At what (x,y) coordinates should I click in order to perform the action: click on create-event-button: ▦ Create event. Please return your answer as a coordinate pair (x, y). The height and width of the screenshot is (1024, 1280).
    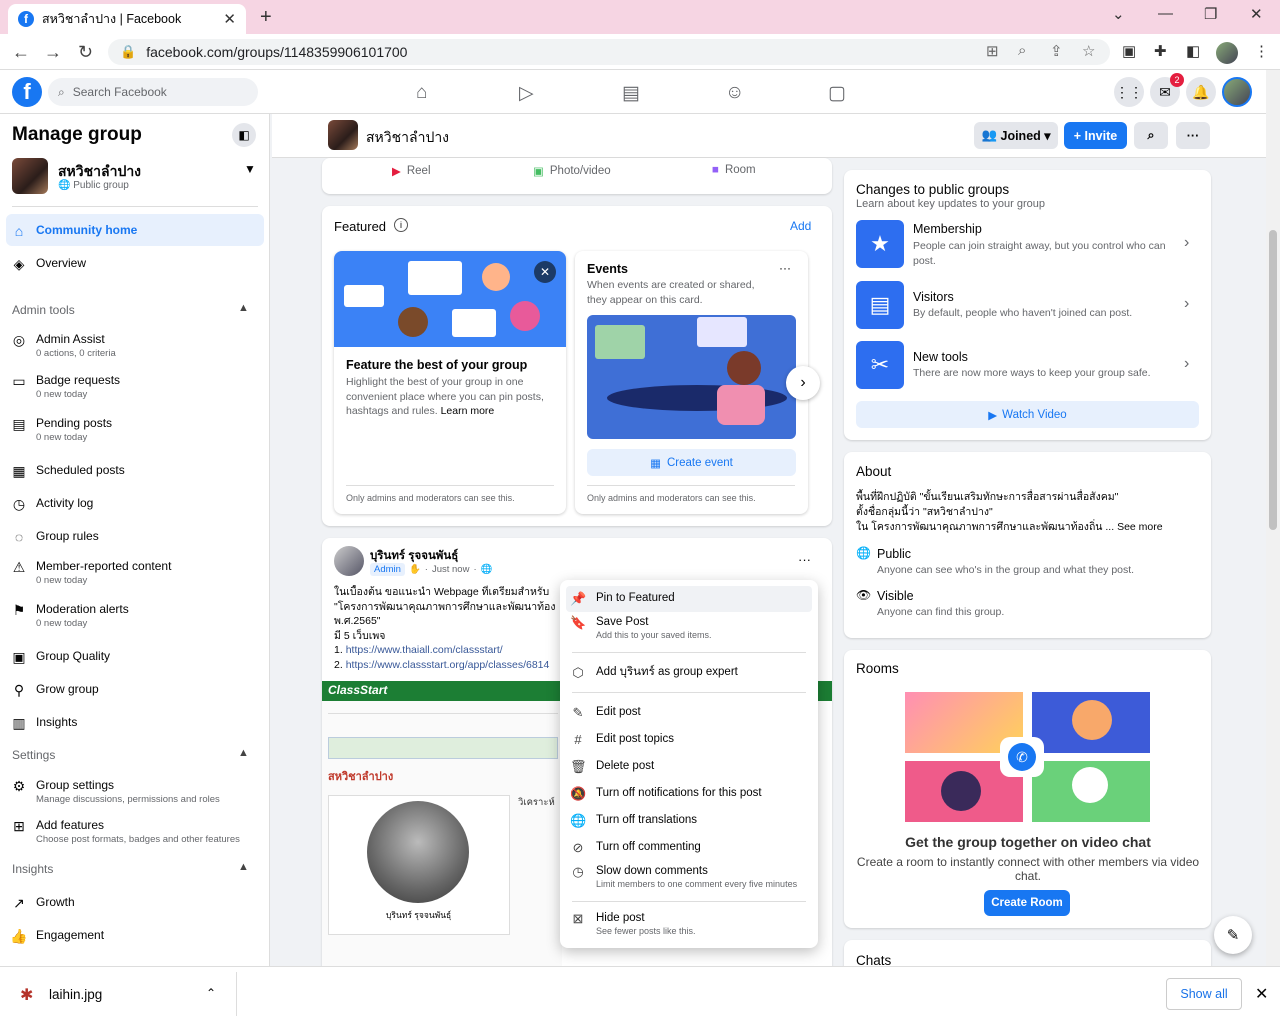
    Looking at the image, I should click on (691, 462).